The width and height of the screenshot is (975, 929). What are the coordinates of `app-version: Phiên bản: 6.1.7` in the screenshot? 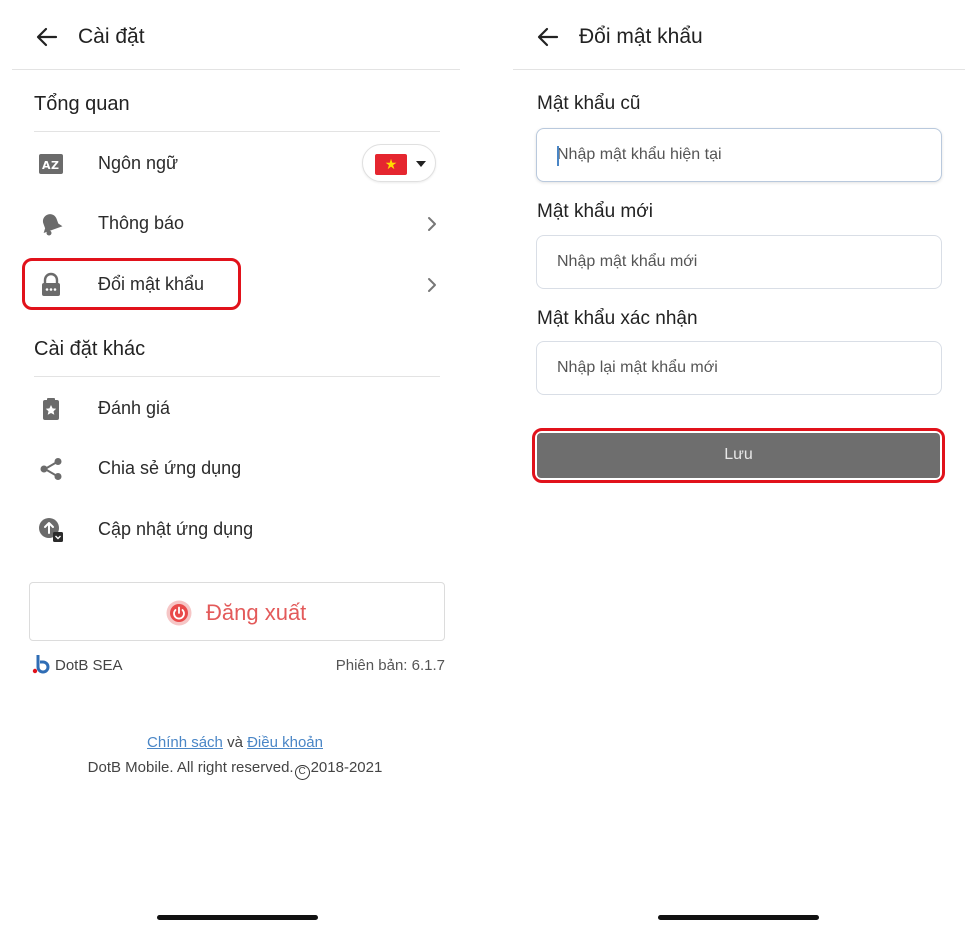 It's located at (390, 665).